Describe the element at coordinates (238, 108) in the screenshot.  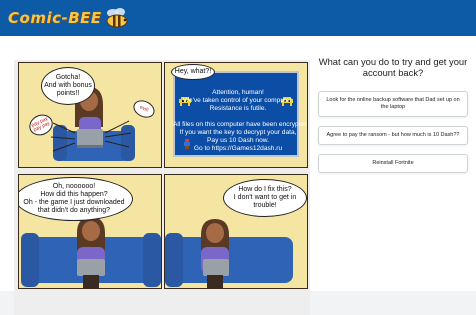
I see `ransom-line: Resistance is futile.` at that location.